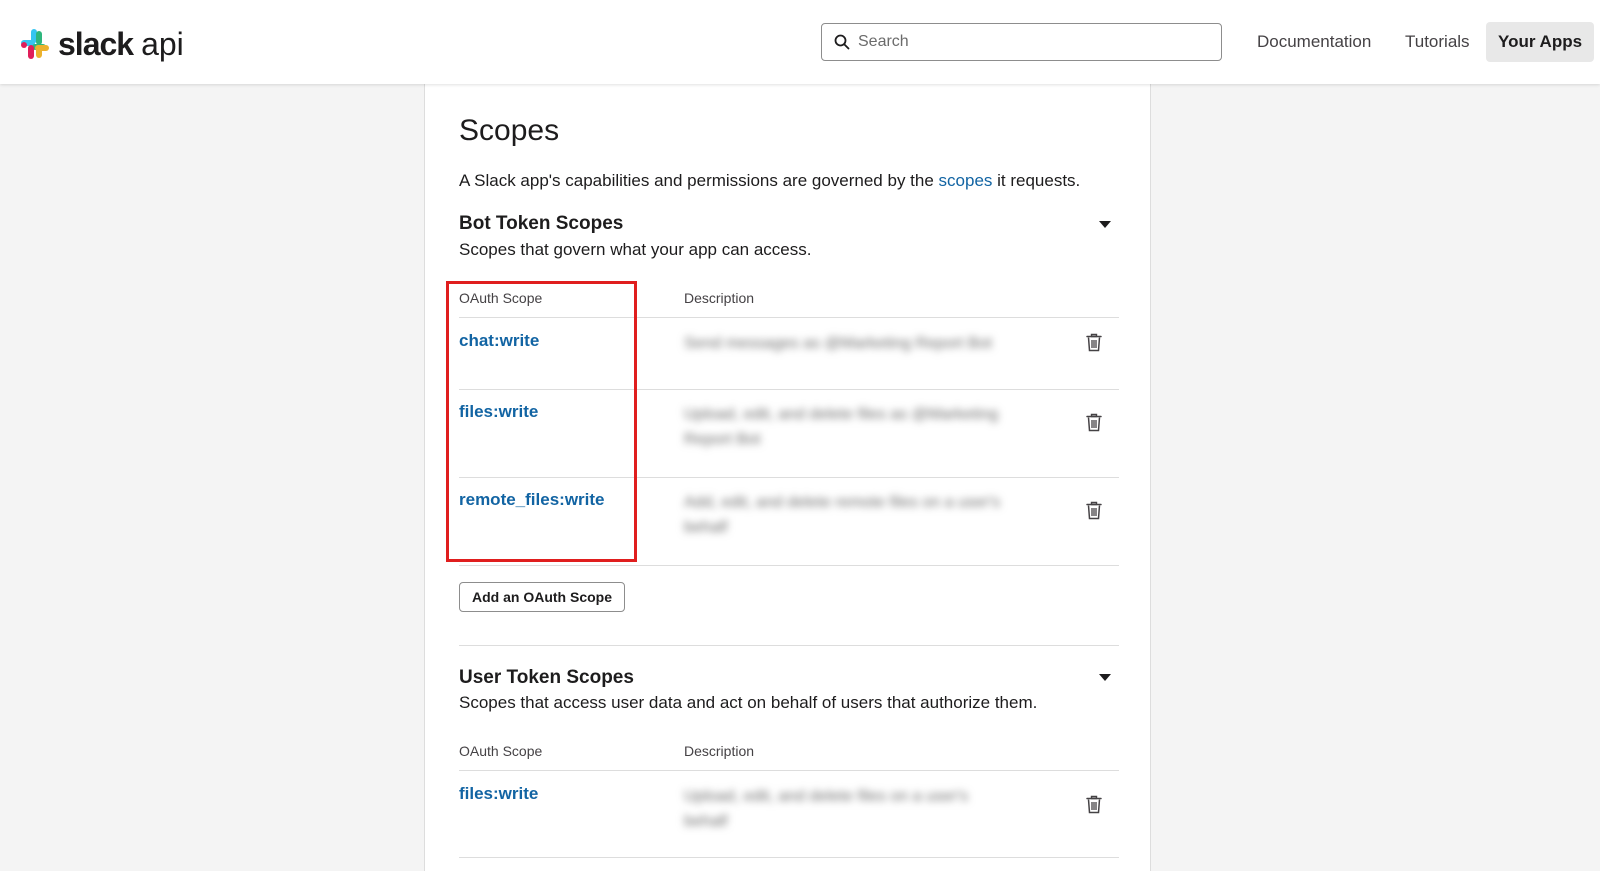 The height and width of the screenshot is (871, 1600). What do you see at coordinates (96, 43) in the screenshot?
I see `brand-wordmark: slack` at bounding box center [96, 43].